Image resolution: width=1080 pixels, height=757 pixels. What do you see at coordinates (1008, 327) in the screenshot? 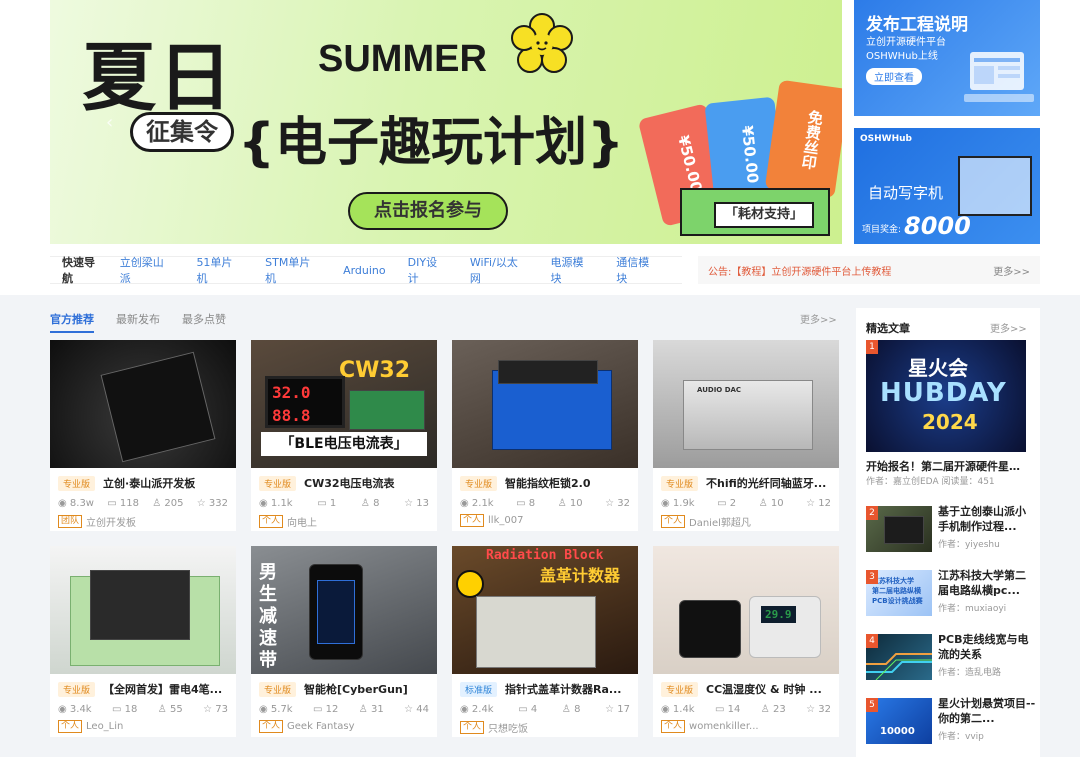
I see `featured-articles-more: 更多>>` at bounding box center [1008, 327].